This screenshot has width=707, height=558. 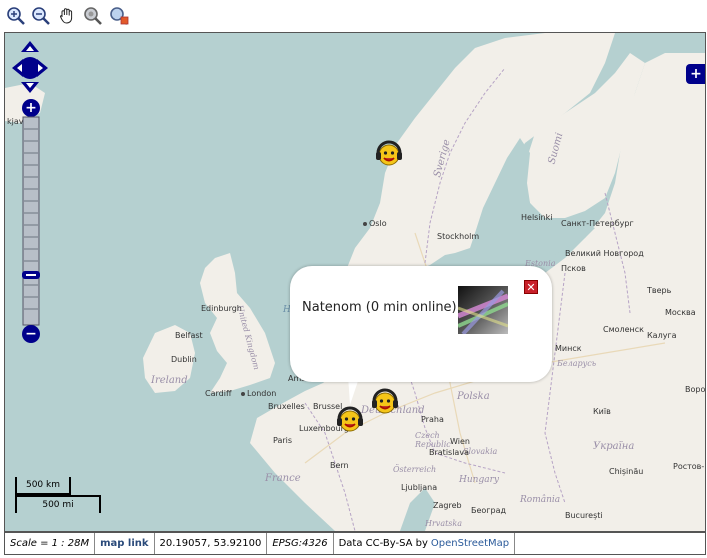 What do you see at coordinates (624, 329) in the screenshot?
I see `city-label: Смоленск` at bounding box center [624, 329].